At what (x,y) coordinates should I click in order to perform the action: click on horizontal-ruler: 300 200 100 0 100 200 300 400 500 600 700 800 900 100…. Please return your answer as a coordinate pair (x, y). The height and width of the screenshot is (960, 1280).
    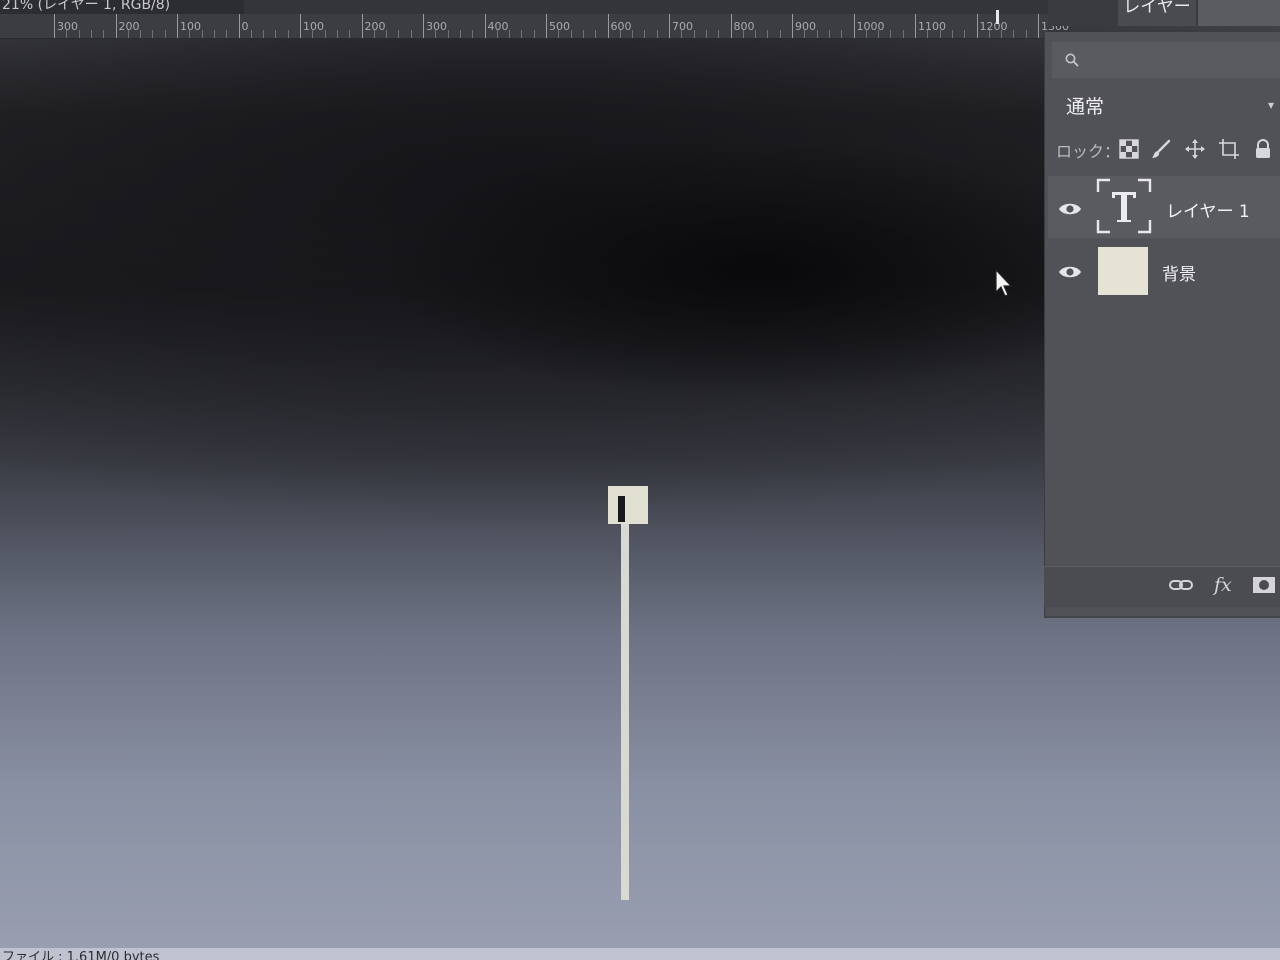
    Looking at the image, I should click on (534, 26).